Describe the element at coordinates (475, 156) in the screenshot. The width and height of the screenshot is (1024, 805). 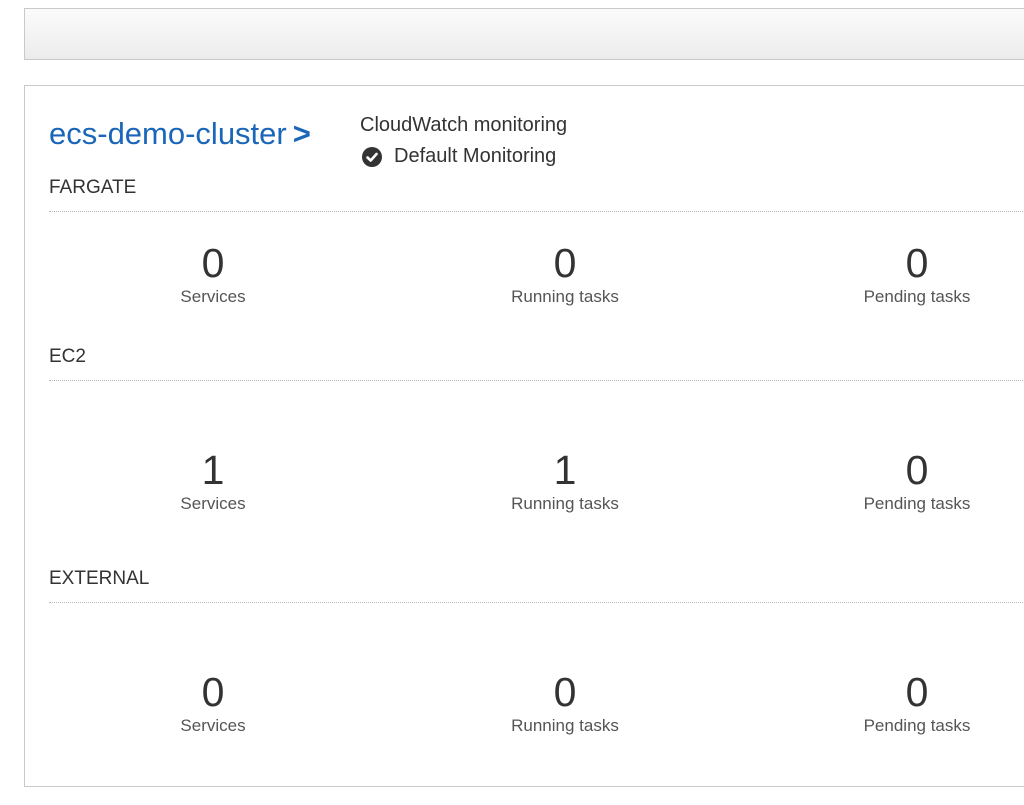
I see `monitoring-value: Default Monitoring` at that location.